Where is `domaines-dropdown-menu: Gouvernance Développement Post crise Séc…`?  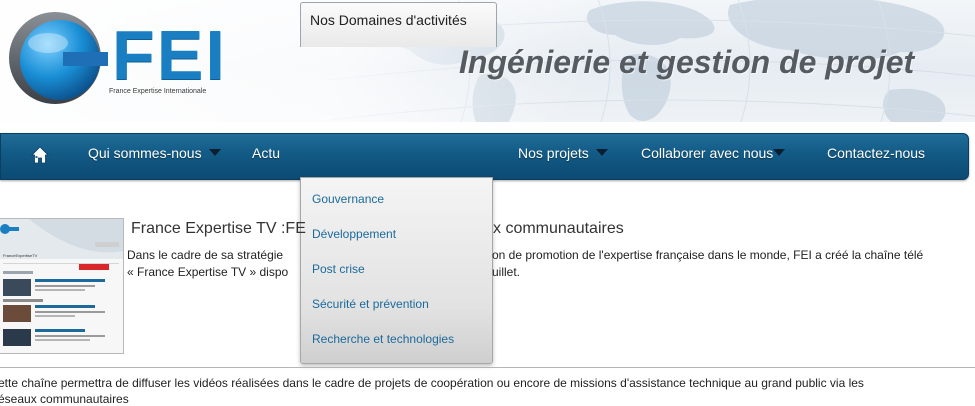 domaines-dropdown-menu: Gouvernance Développement Post crise Séc… is located at coordinates (396, 270).